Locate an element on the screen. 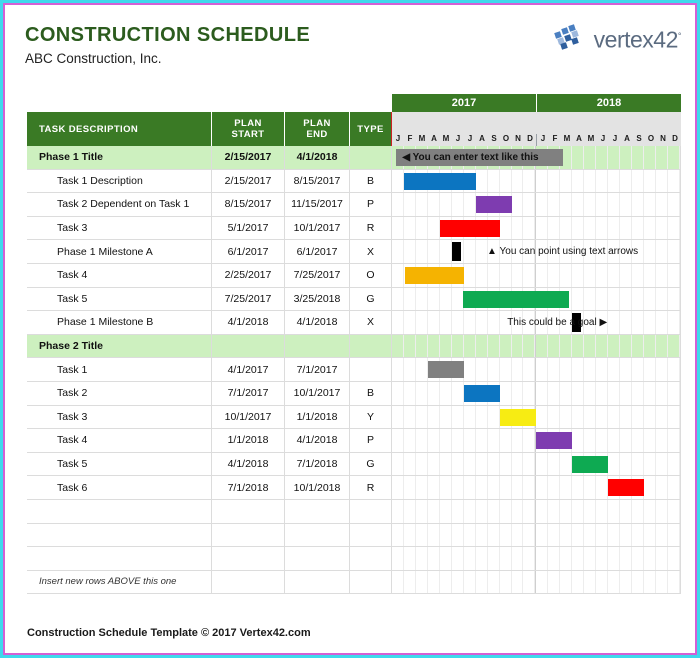 The width and height of the screenshot is (700, 658). cell-task-description: Phase 2 Title is located at coordinates (119, 346).